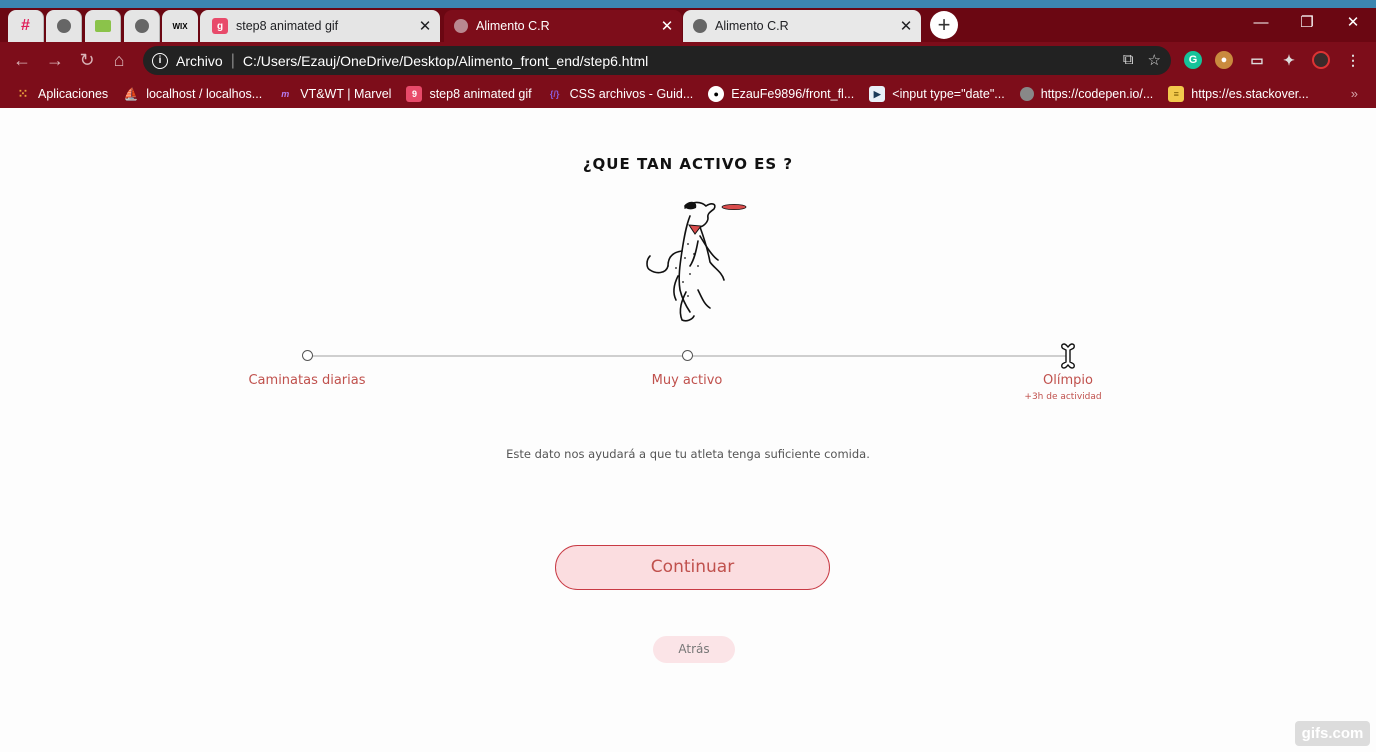 This screenshot has height=752, width=1376. What do you see at coordinates (1289, 60) in the screenshot?
I see `extensions-puzzle-icon: ✦` at bounding box center [1289, 60].